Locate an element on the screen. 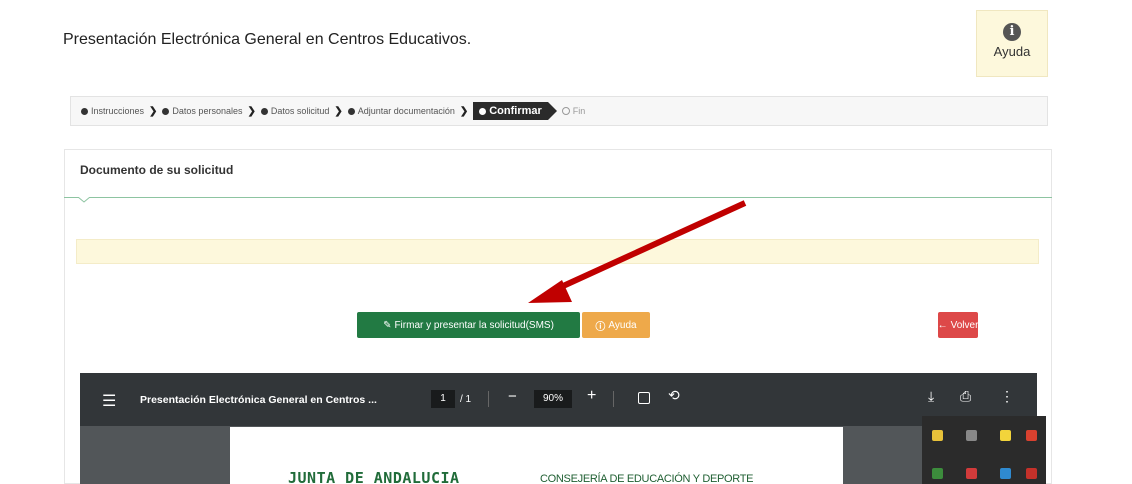 The height and width of the screenshot is (484, 1132). sign-submit-label: Firmar y presentar la solicitud(SMS) is located at coordinates (474, 325).